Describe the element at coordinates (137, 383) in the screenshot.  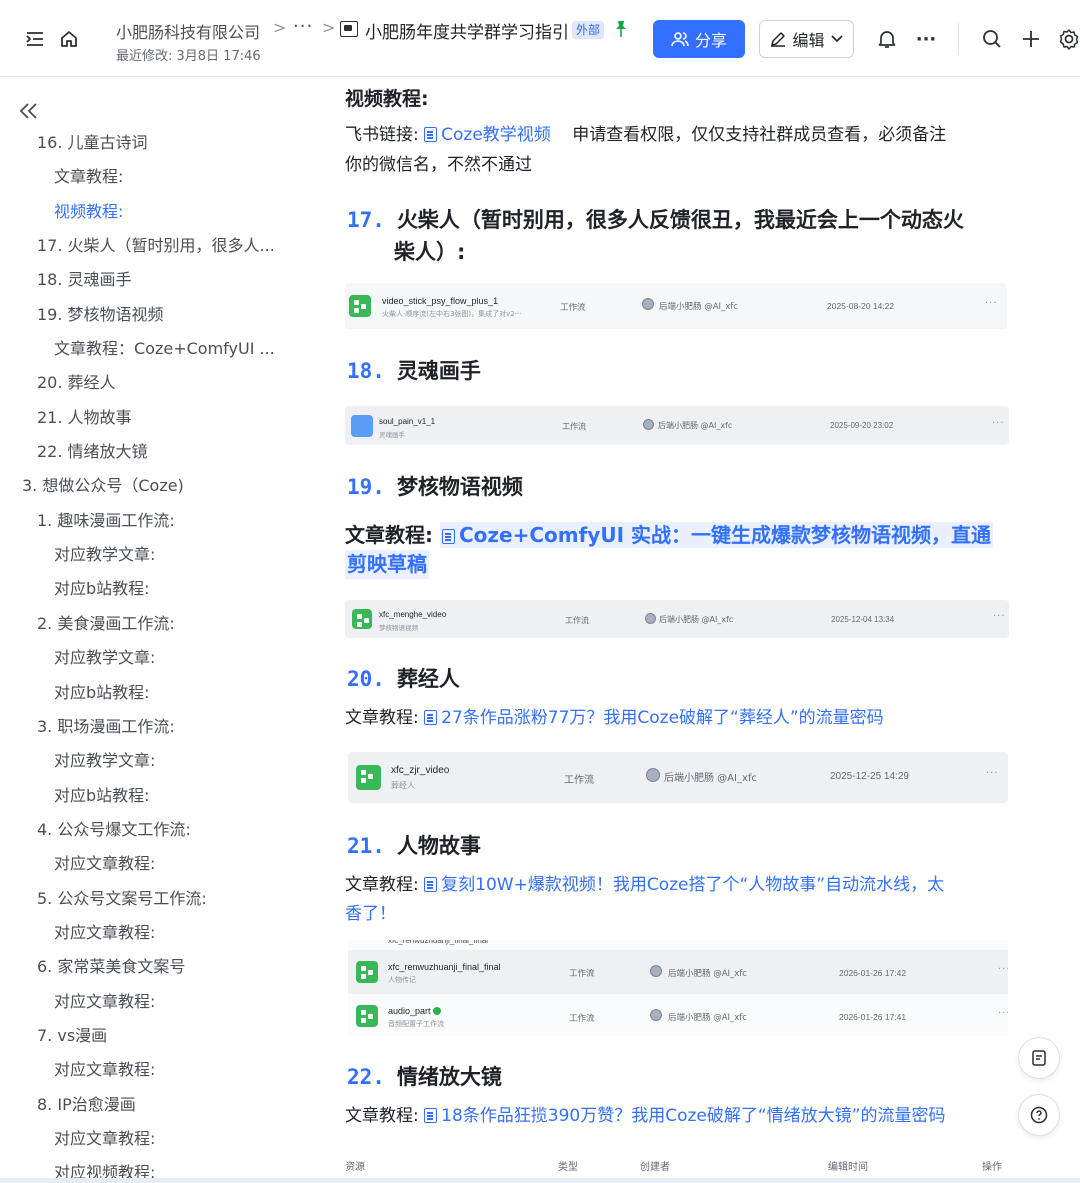
I see `outline-item: 20. 葬经人` at that location.